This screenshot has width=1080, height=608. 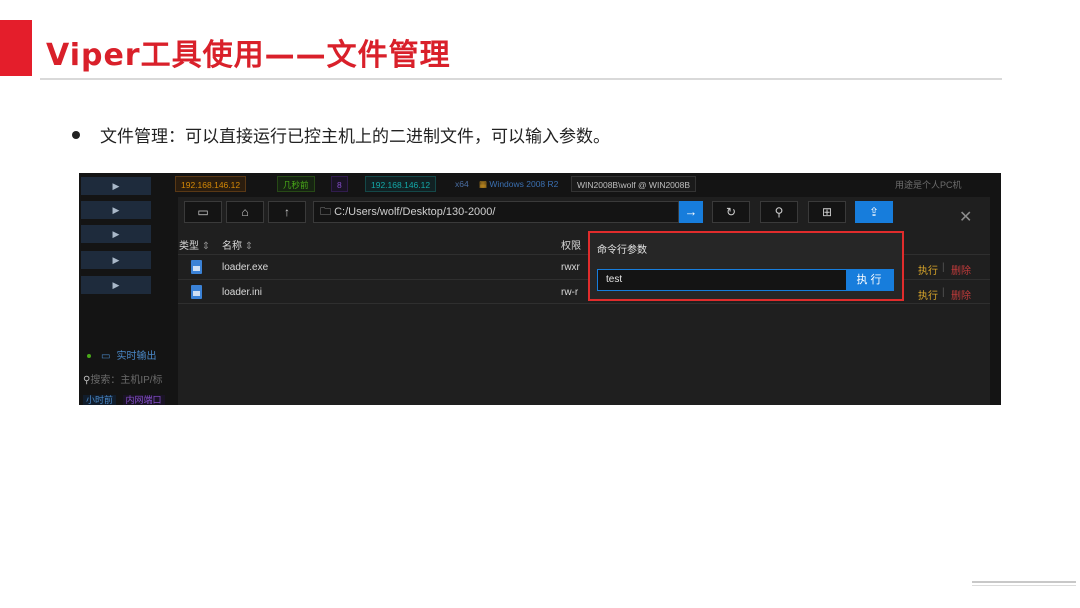 What do you see at coordinates (928, 185) in the screenshot?
I see `host-comment: 用途是个人PC机` at bounding box center [928, 185].